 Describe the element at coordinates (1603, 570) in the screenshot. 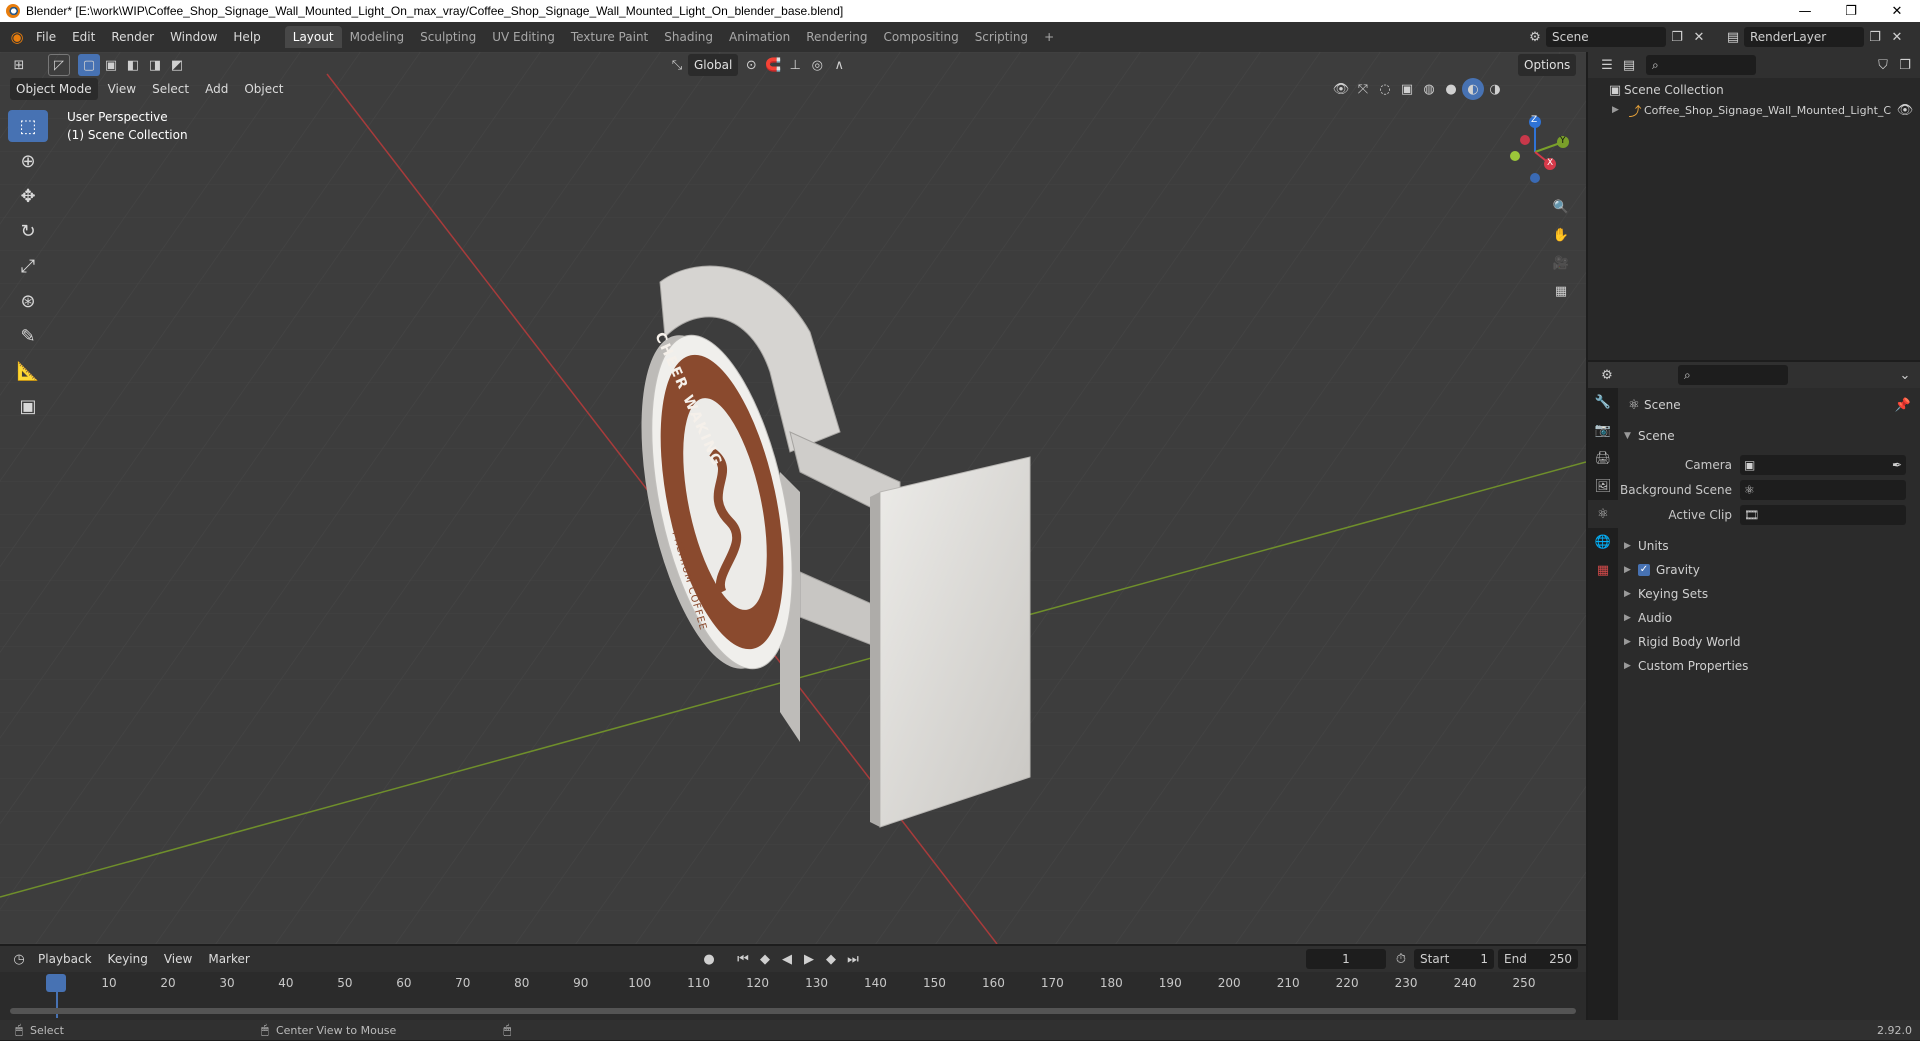

I see `texture-tab-icon: ▦` at that location.